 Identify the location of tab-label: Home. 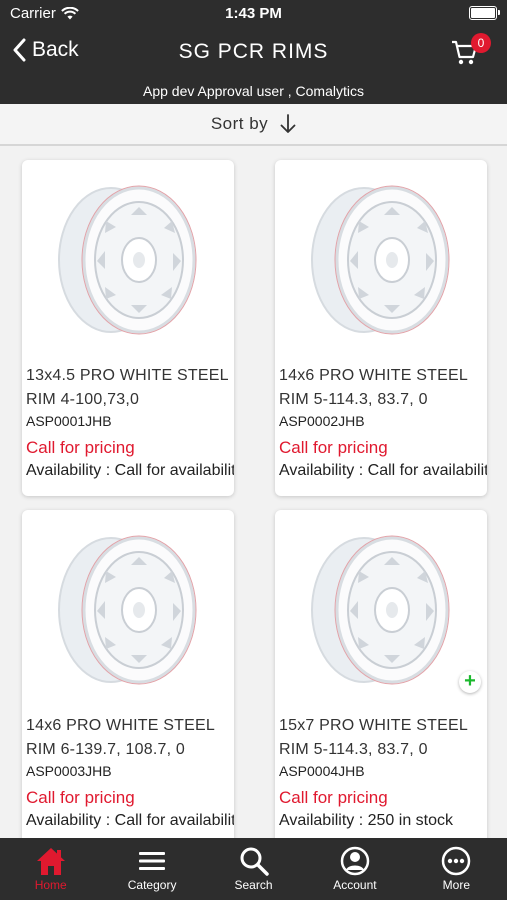
(50, 885).